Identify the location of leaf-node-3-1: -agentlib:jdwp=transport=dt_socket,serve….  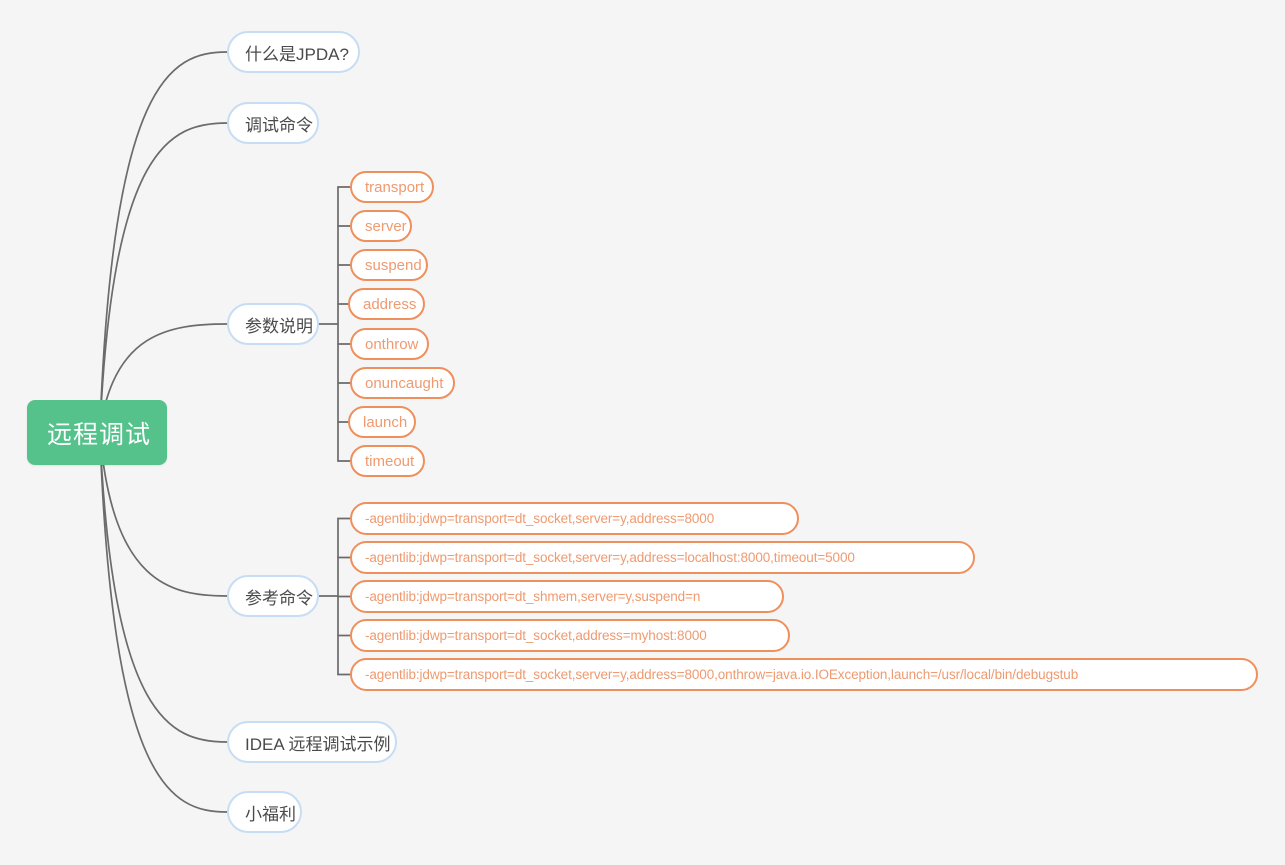
(662, 557).